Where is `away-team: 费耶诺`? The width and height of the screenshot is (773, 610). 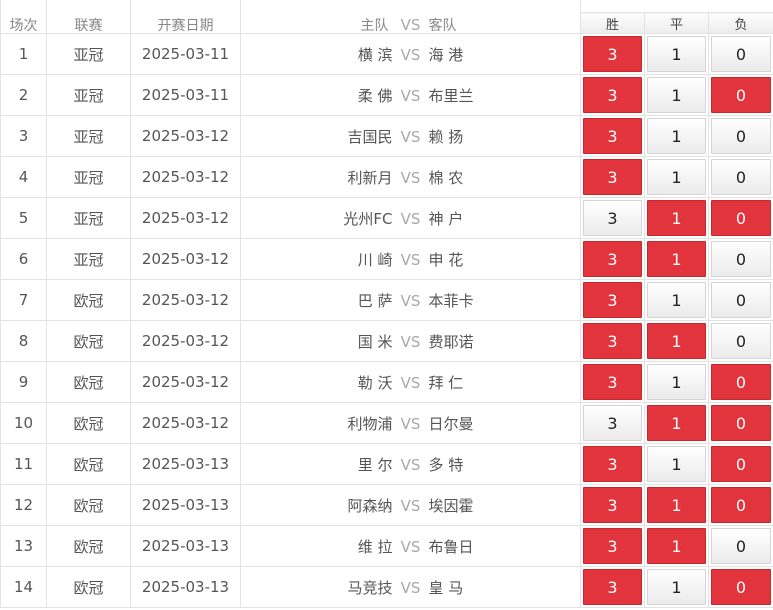
away-team: 费耶诺 is located at coordinates (451, 341).